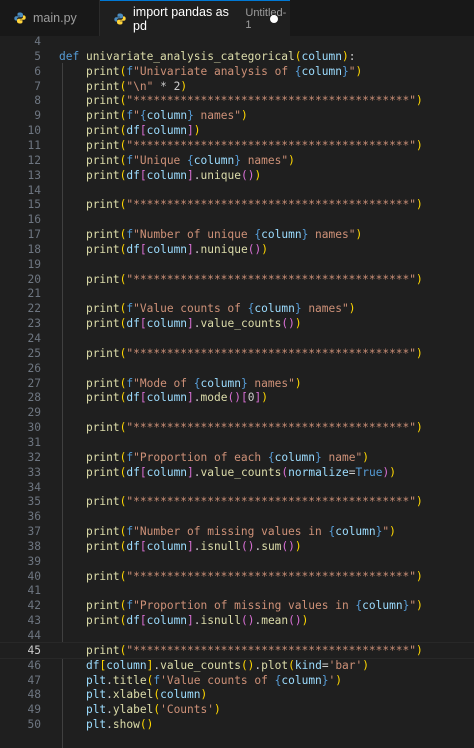 This screenshot has width=474, height=748. What do you see at coordinates (34, 324) in the screenshot?
I see `line-number: 23` at bounding box center [34, 324].